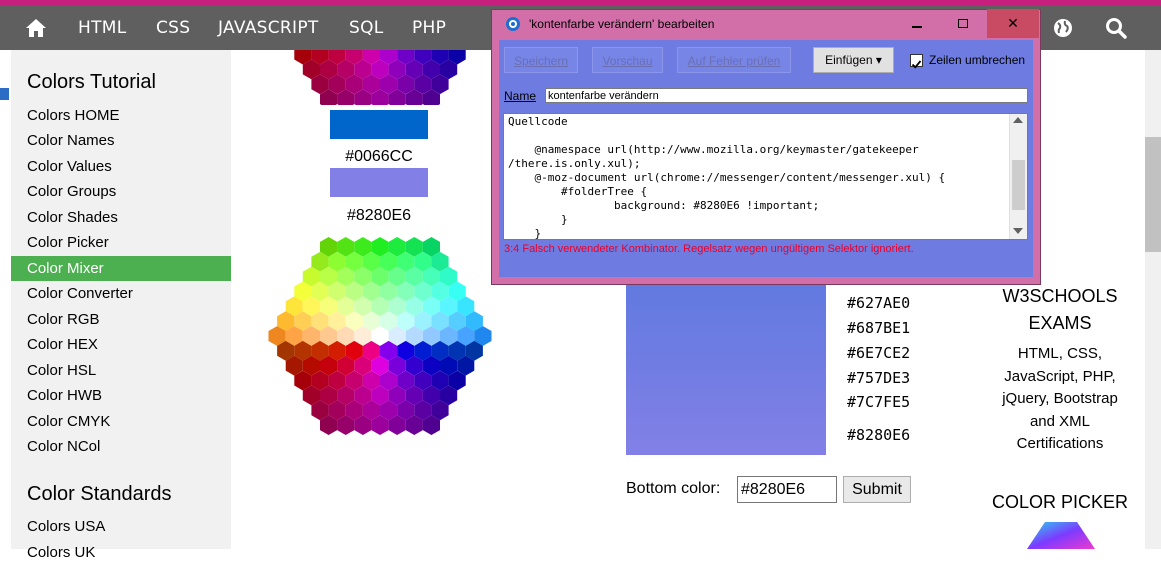 Image resolution: width=1161 pixels, height=565 pixels. I want to click on scroll-up-arrow-icon, so click(1018, 120).